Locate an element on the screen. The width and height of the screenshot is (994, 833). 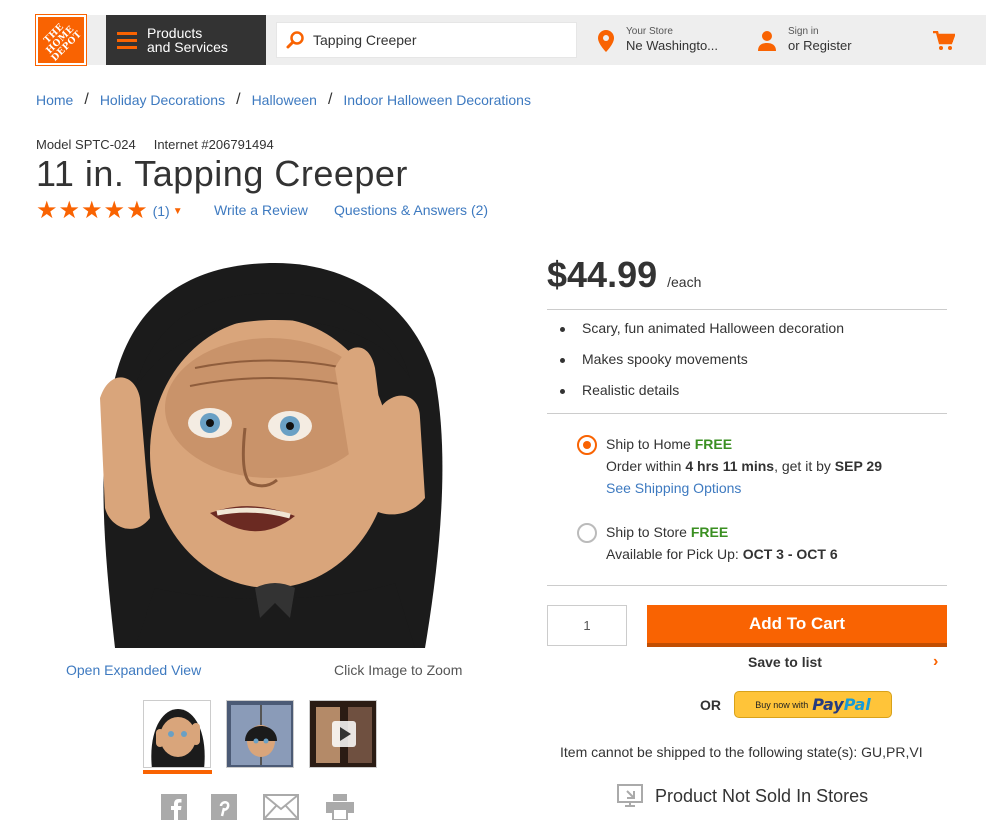
ship-to-store-label: Ship to Store is located at coordinates (646, 532).